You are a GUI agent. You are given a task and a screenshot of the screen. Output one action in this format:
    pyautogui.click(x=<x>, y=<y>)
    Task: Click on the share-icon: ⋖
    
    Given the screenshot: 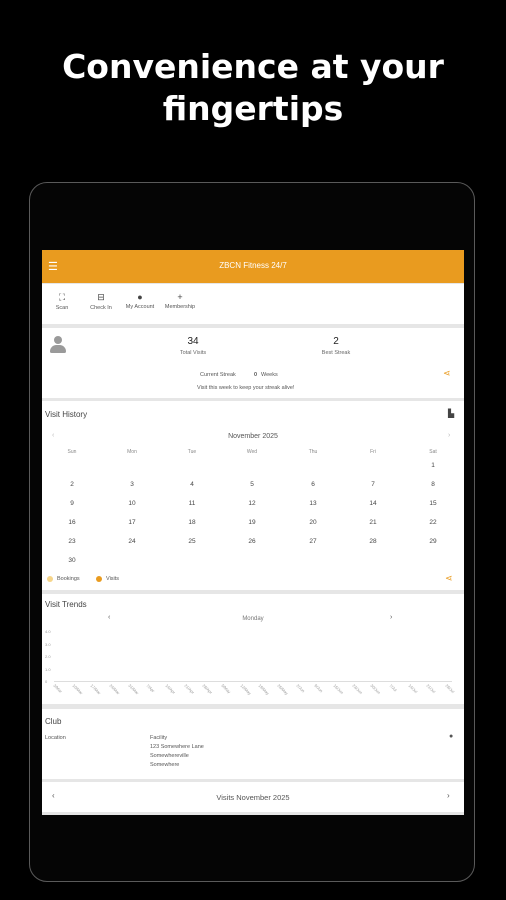 What is the action you would take?
    pyautogui.click(x=447, y=373)
    